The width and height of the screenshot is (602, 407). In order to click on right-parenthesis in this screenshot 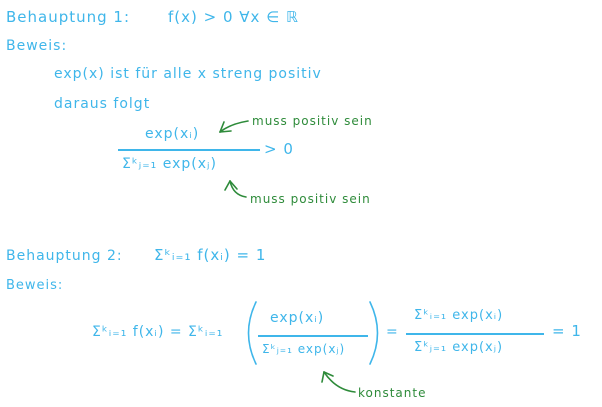, I will do `click(374, 333)`.